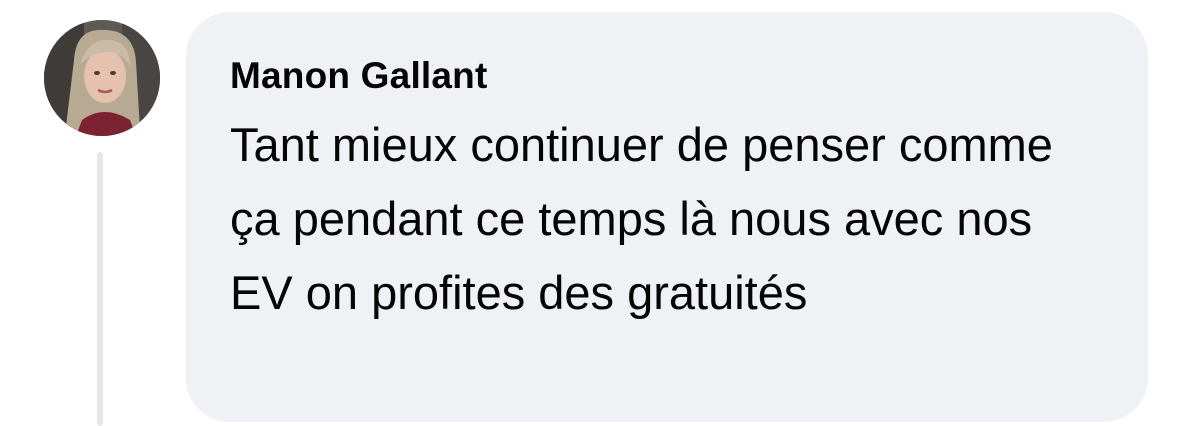  What do you see at coordinates (667, 76) in the screenshot?
I see `comment-author-name: Manon Gallant` at bounding box center [667, 76].